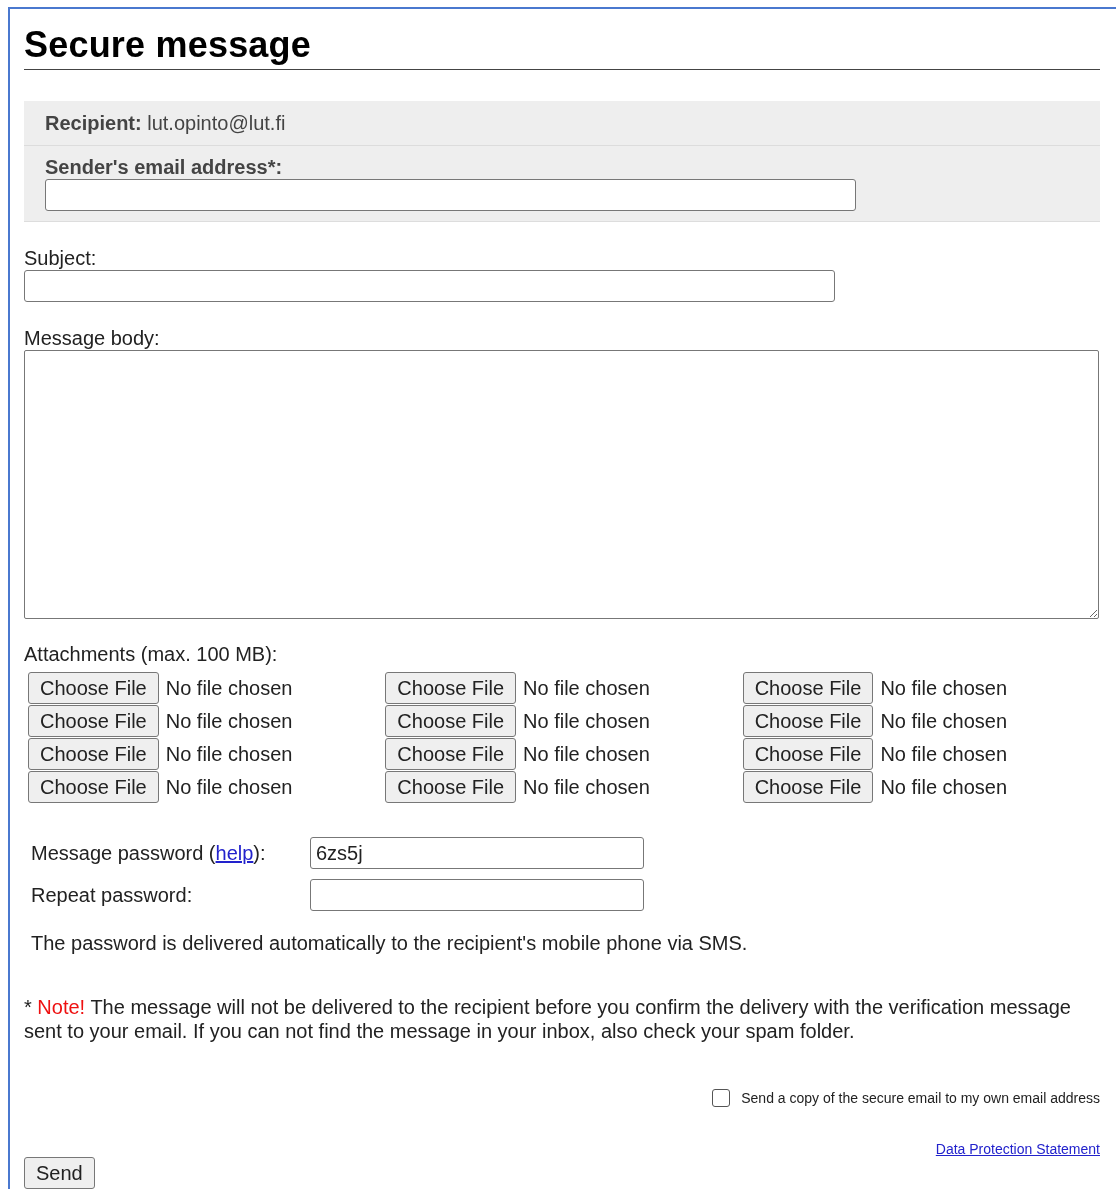 Image resolution: width=1116 pixels, height=1191 pixels. What do you see at coordinates (390, 943) in the screenshot?
I see `password-info: The password is delivered automatically to the recipient's mobile phone via SMS.` at bounding box center [390, 943].